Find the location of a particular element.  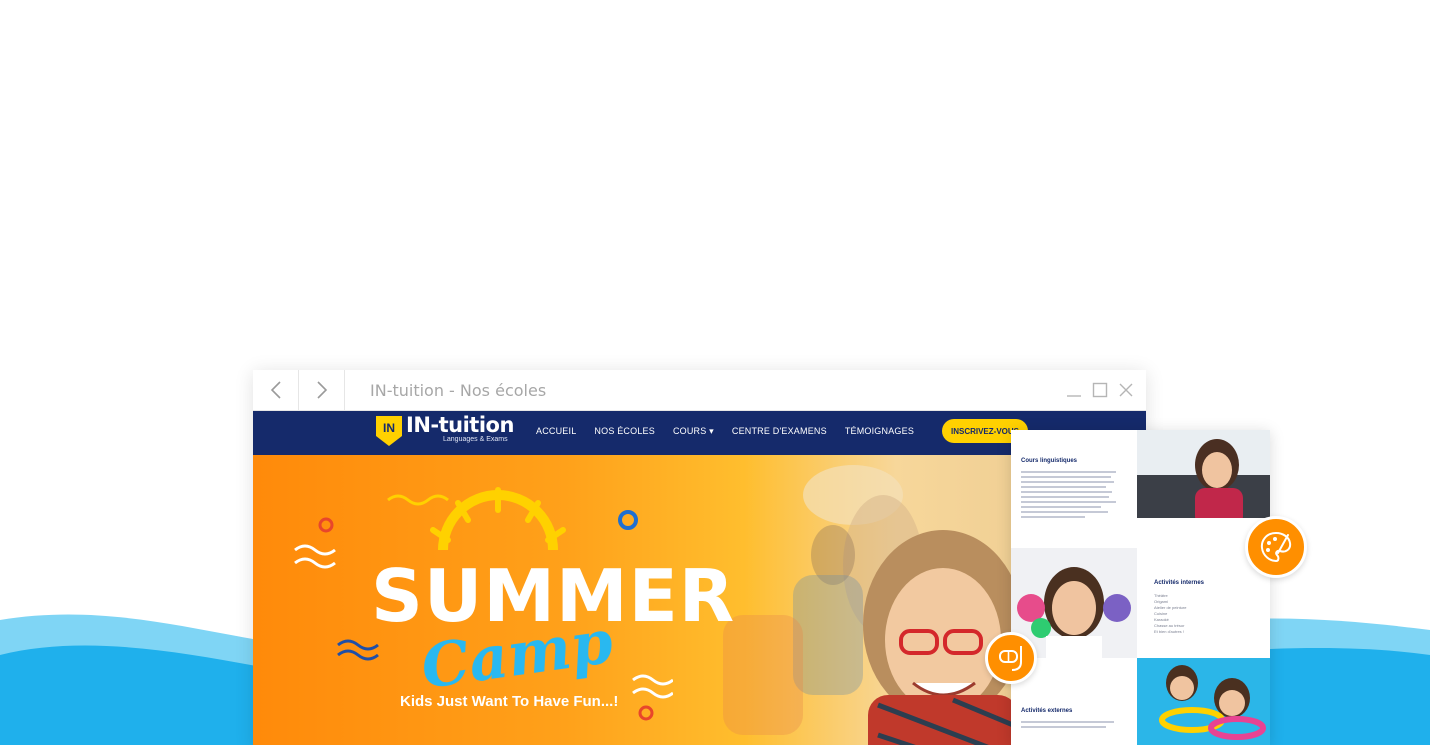

forward-button is located at coordinates (322, 390).